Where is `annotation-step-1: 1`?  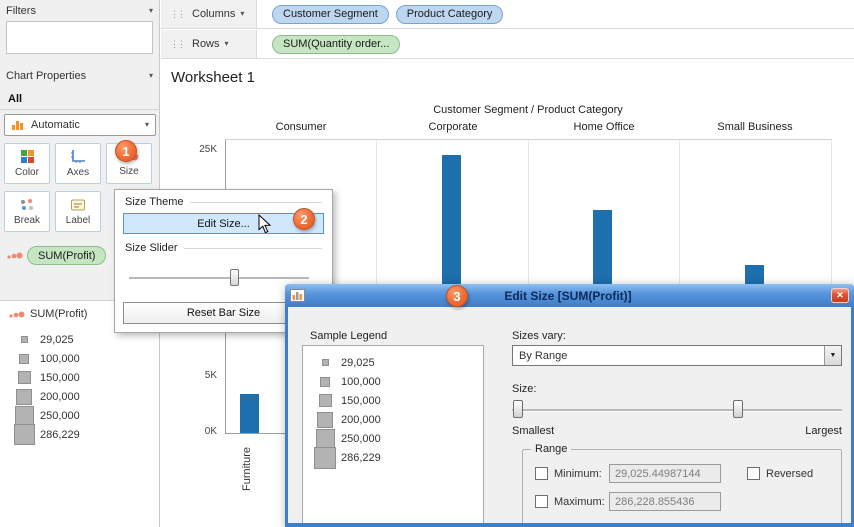
annotation-step-1: 1 is located at coordinates (126, 151).